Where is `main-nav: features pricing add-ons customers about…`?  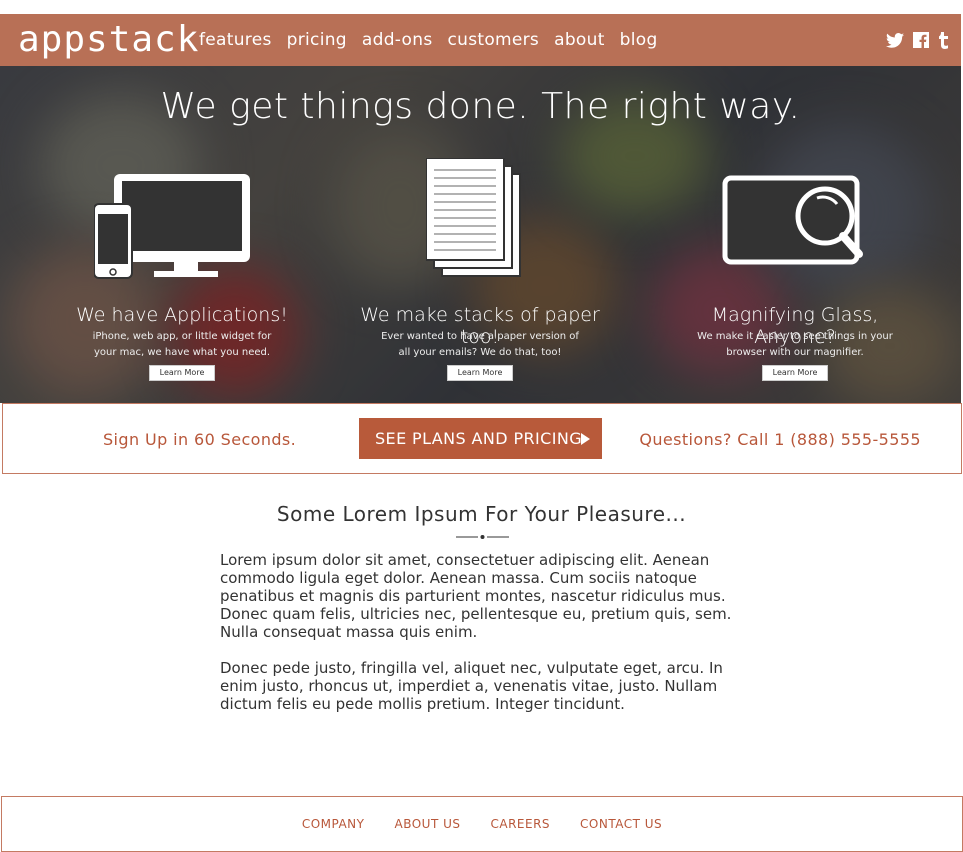
main-nav: features pricing add-ons customers about… is located at coordinates (436, 40).